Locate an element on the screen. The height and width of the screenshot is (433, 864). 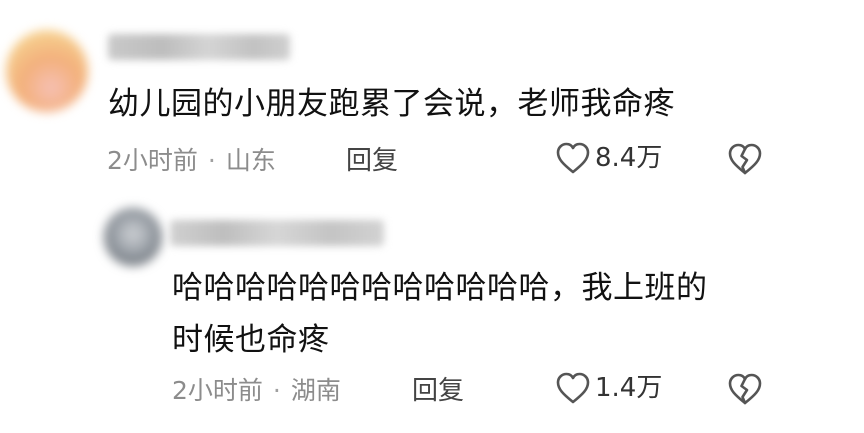
comment-text: 幼儿园的小朋友跑累了会说，老师我命疼 is located at coordinates (391, 104).